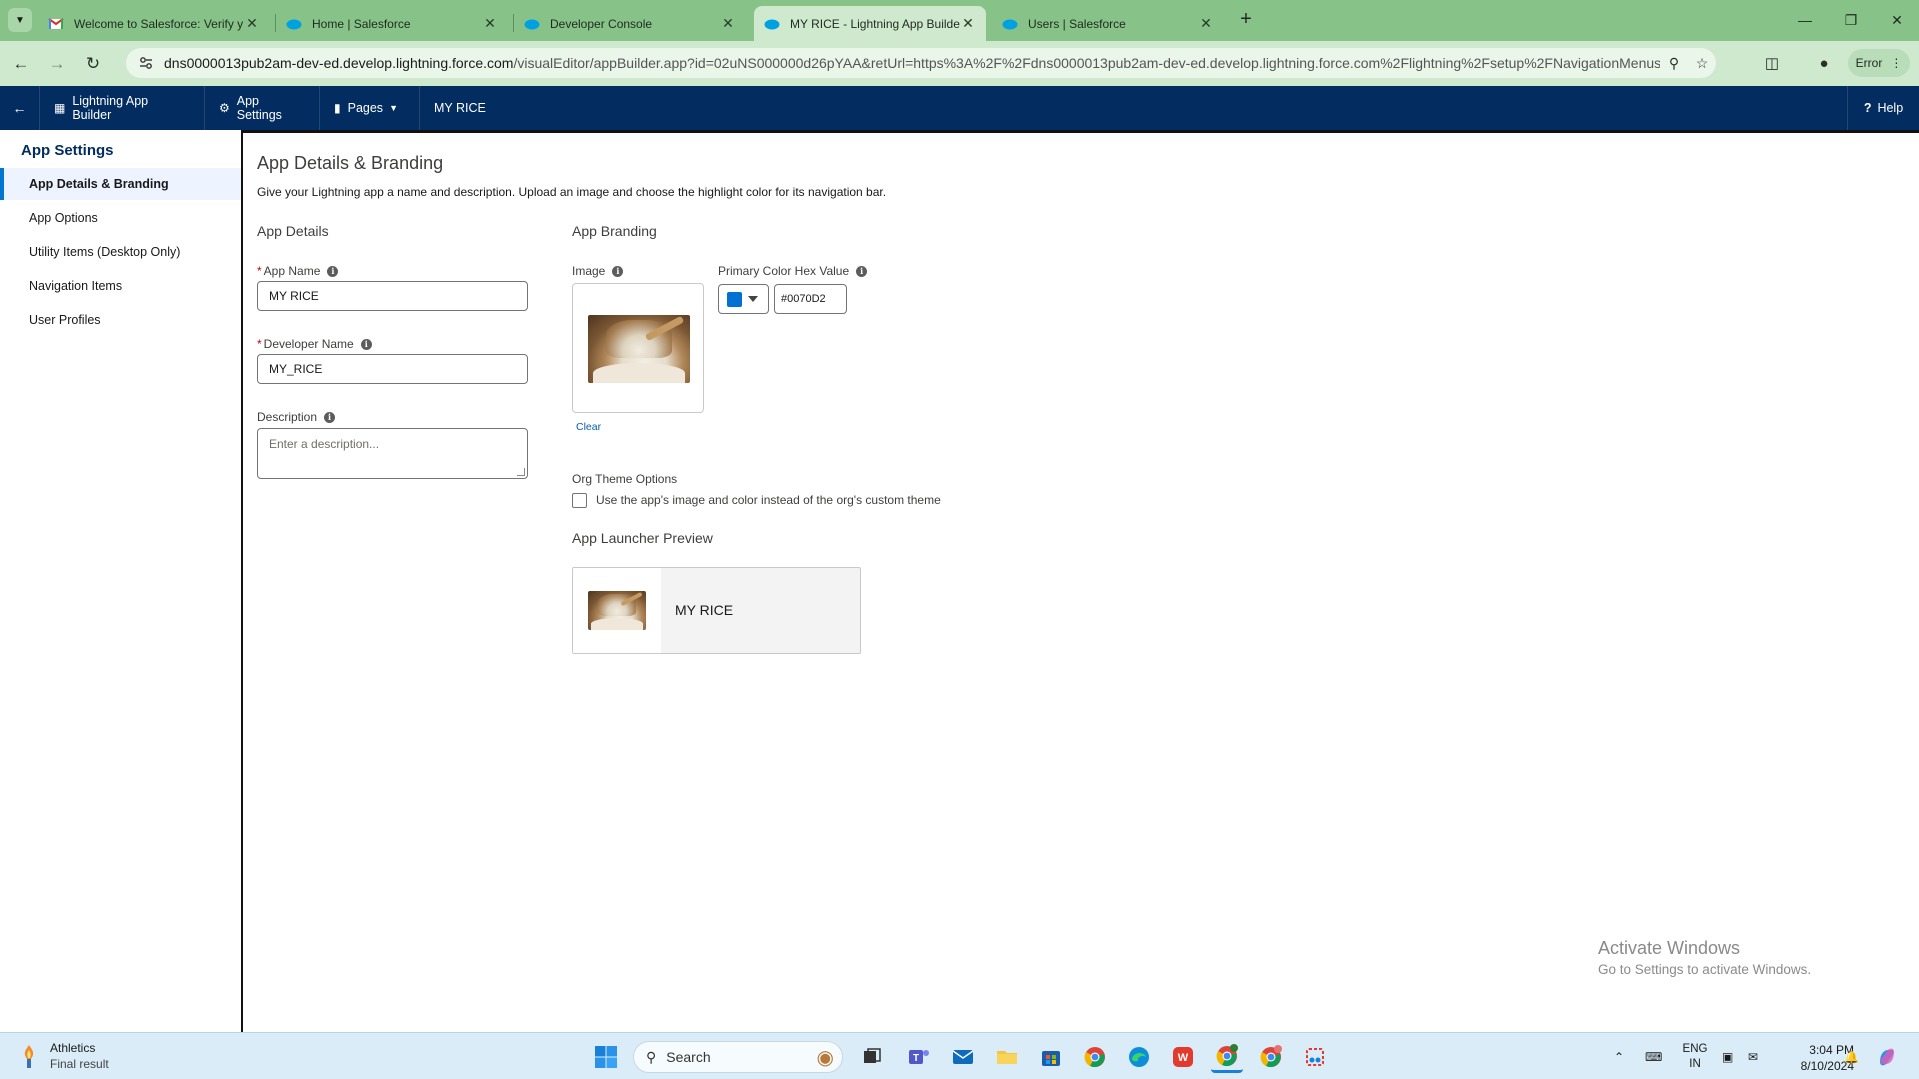 This screenshot has height=1079, width=1919. Describe the element at coordinates (1007, 1057) in the screenshot. I see `file-explorer-icon` at that location.